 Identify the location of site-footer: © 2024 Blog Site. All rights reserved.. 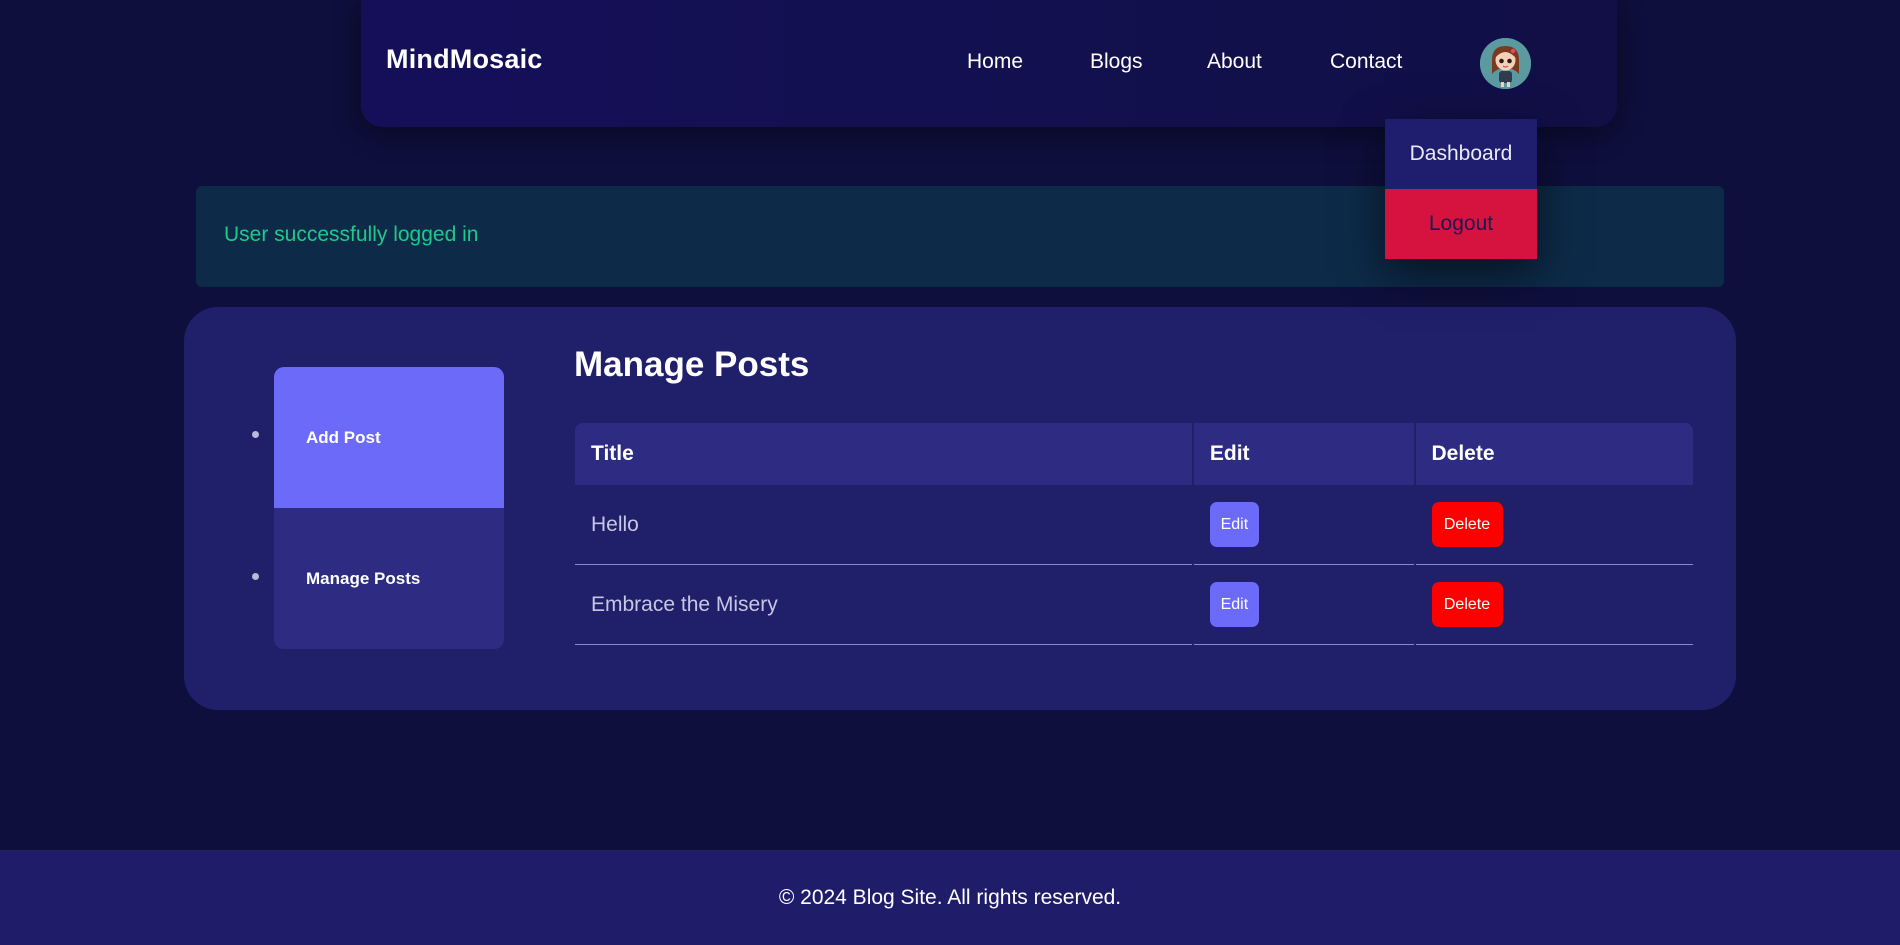
(950, 897).